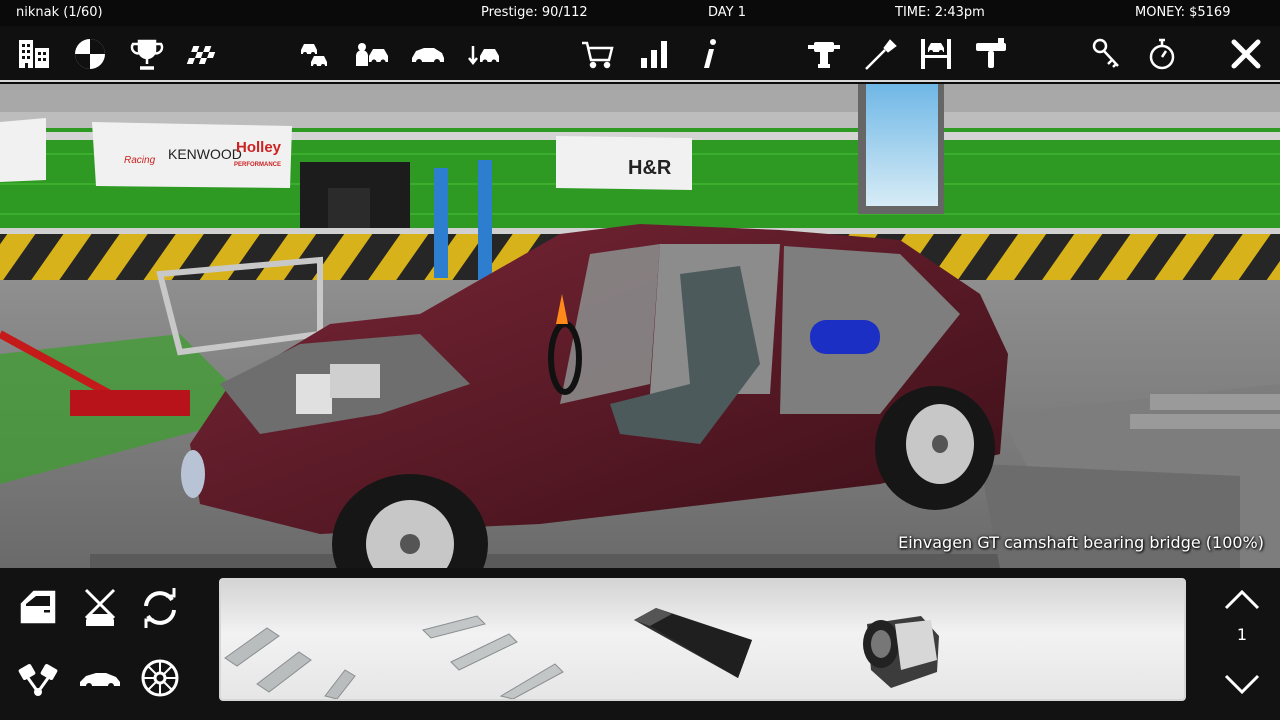 This screenshot has height=720, width=1280. What do you see at coordinates (598, 54) in the screenshot?
I see `shopping-cart-icon` at bounding box center [598, 54].